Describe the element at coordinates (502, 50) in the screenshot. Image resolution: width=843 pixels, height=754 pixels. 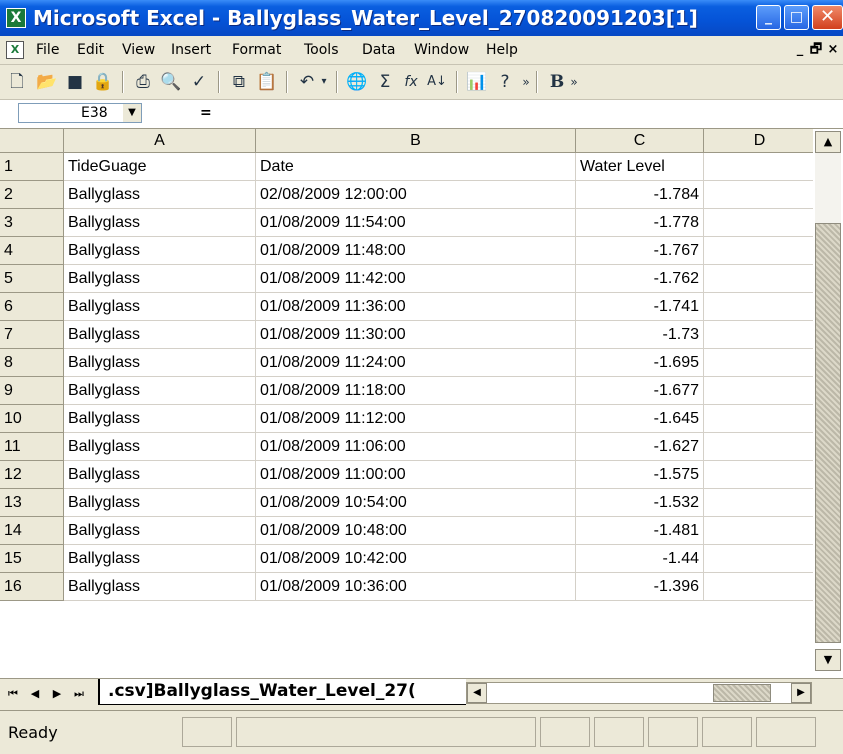
I see `menu-help: Help` at that location.